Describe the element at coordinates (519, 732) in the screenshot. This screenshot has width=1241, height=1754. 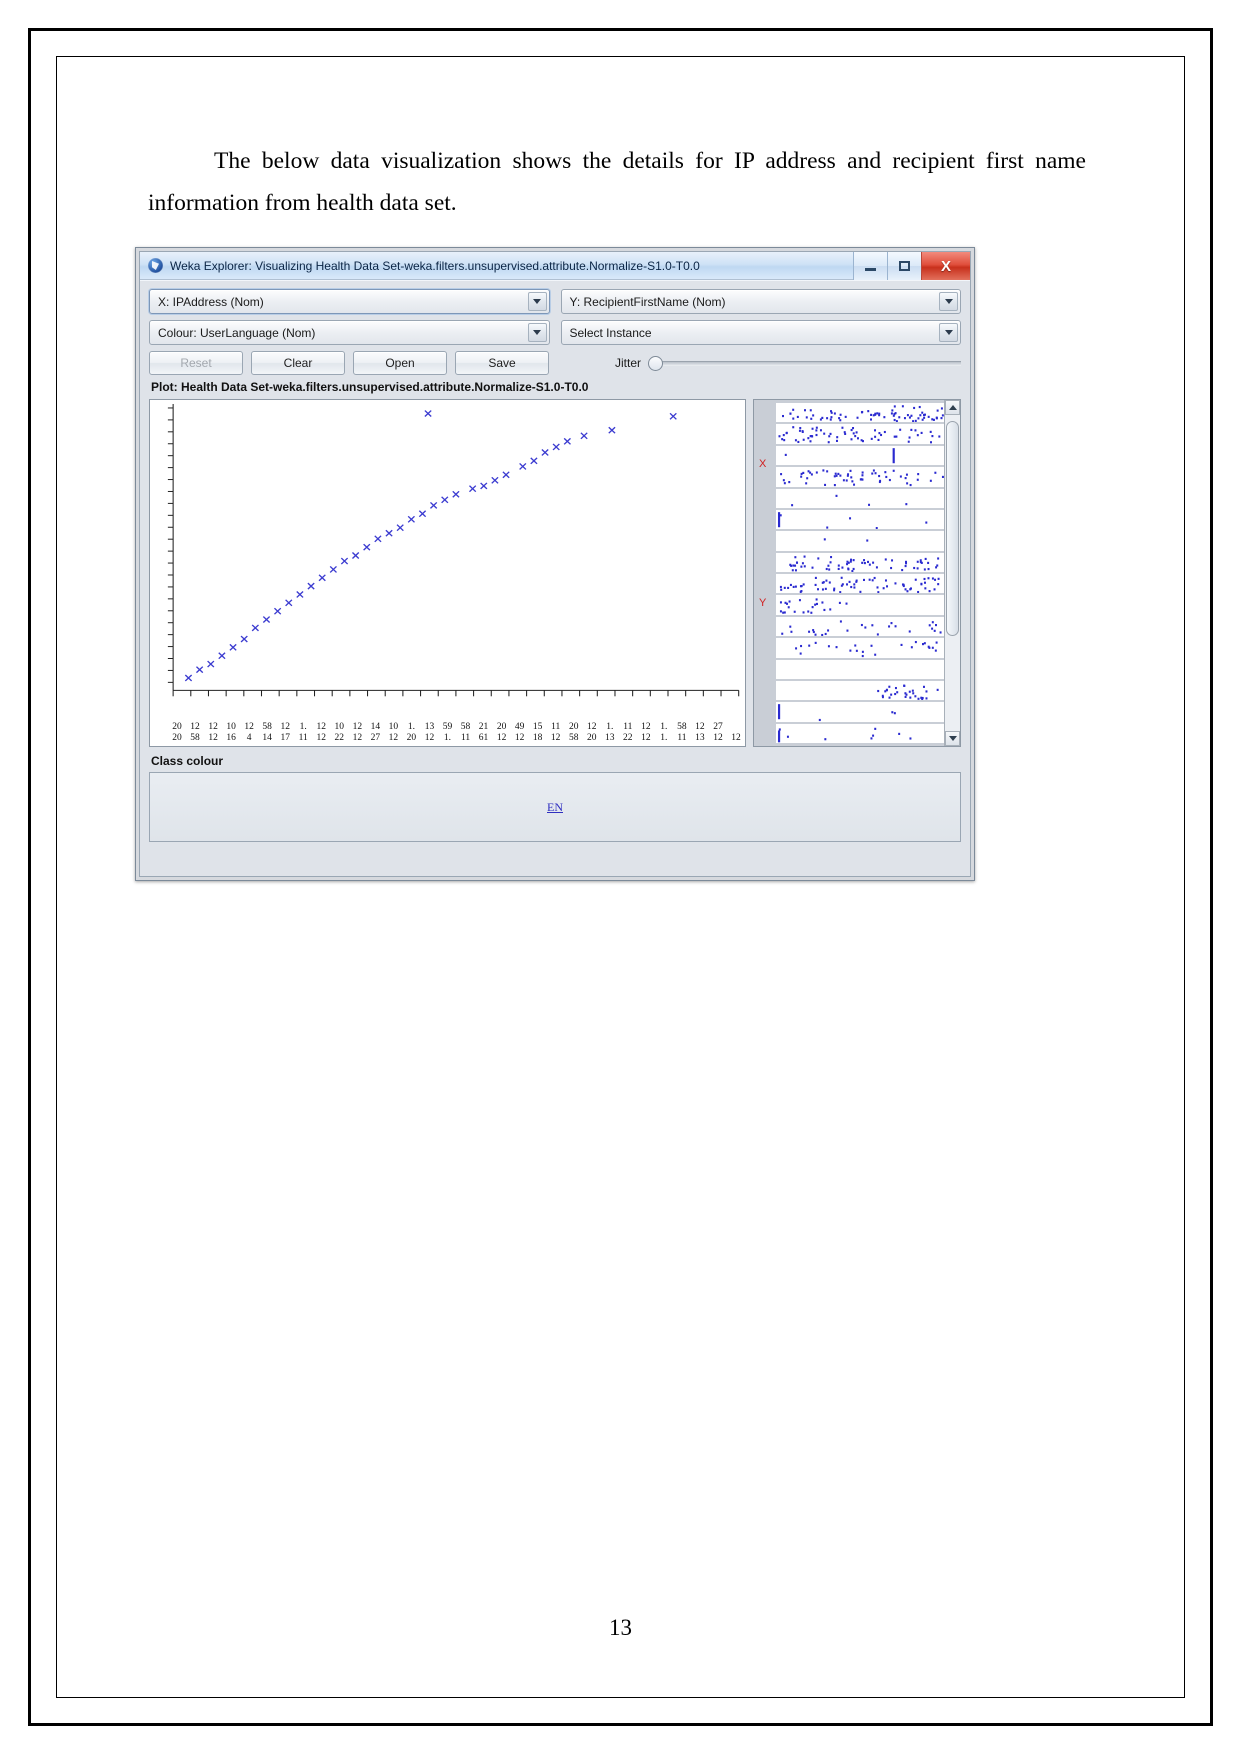
I see `x-tick-label: 49 12` at that location.